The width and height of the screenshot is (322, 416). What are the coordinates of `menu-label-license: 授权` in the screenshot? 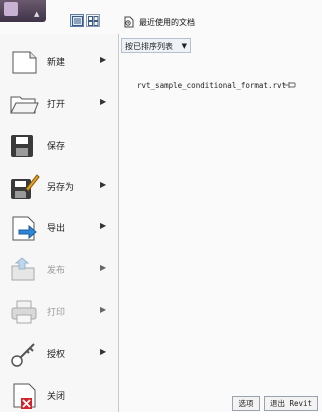 It's located at (56, 355).